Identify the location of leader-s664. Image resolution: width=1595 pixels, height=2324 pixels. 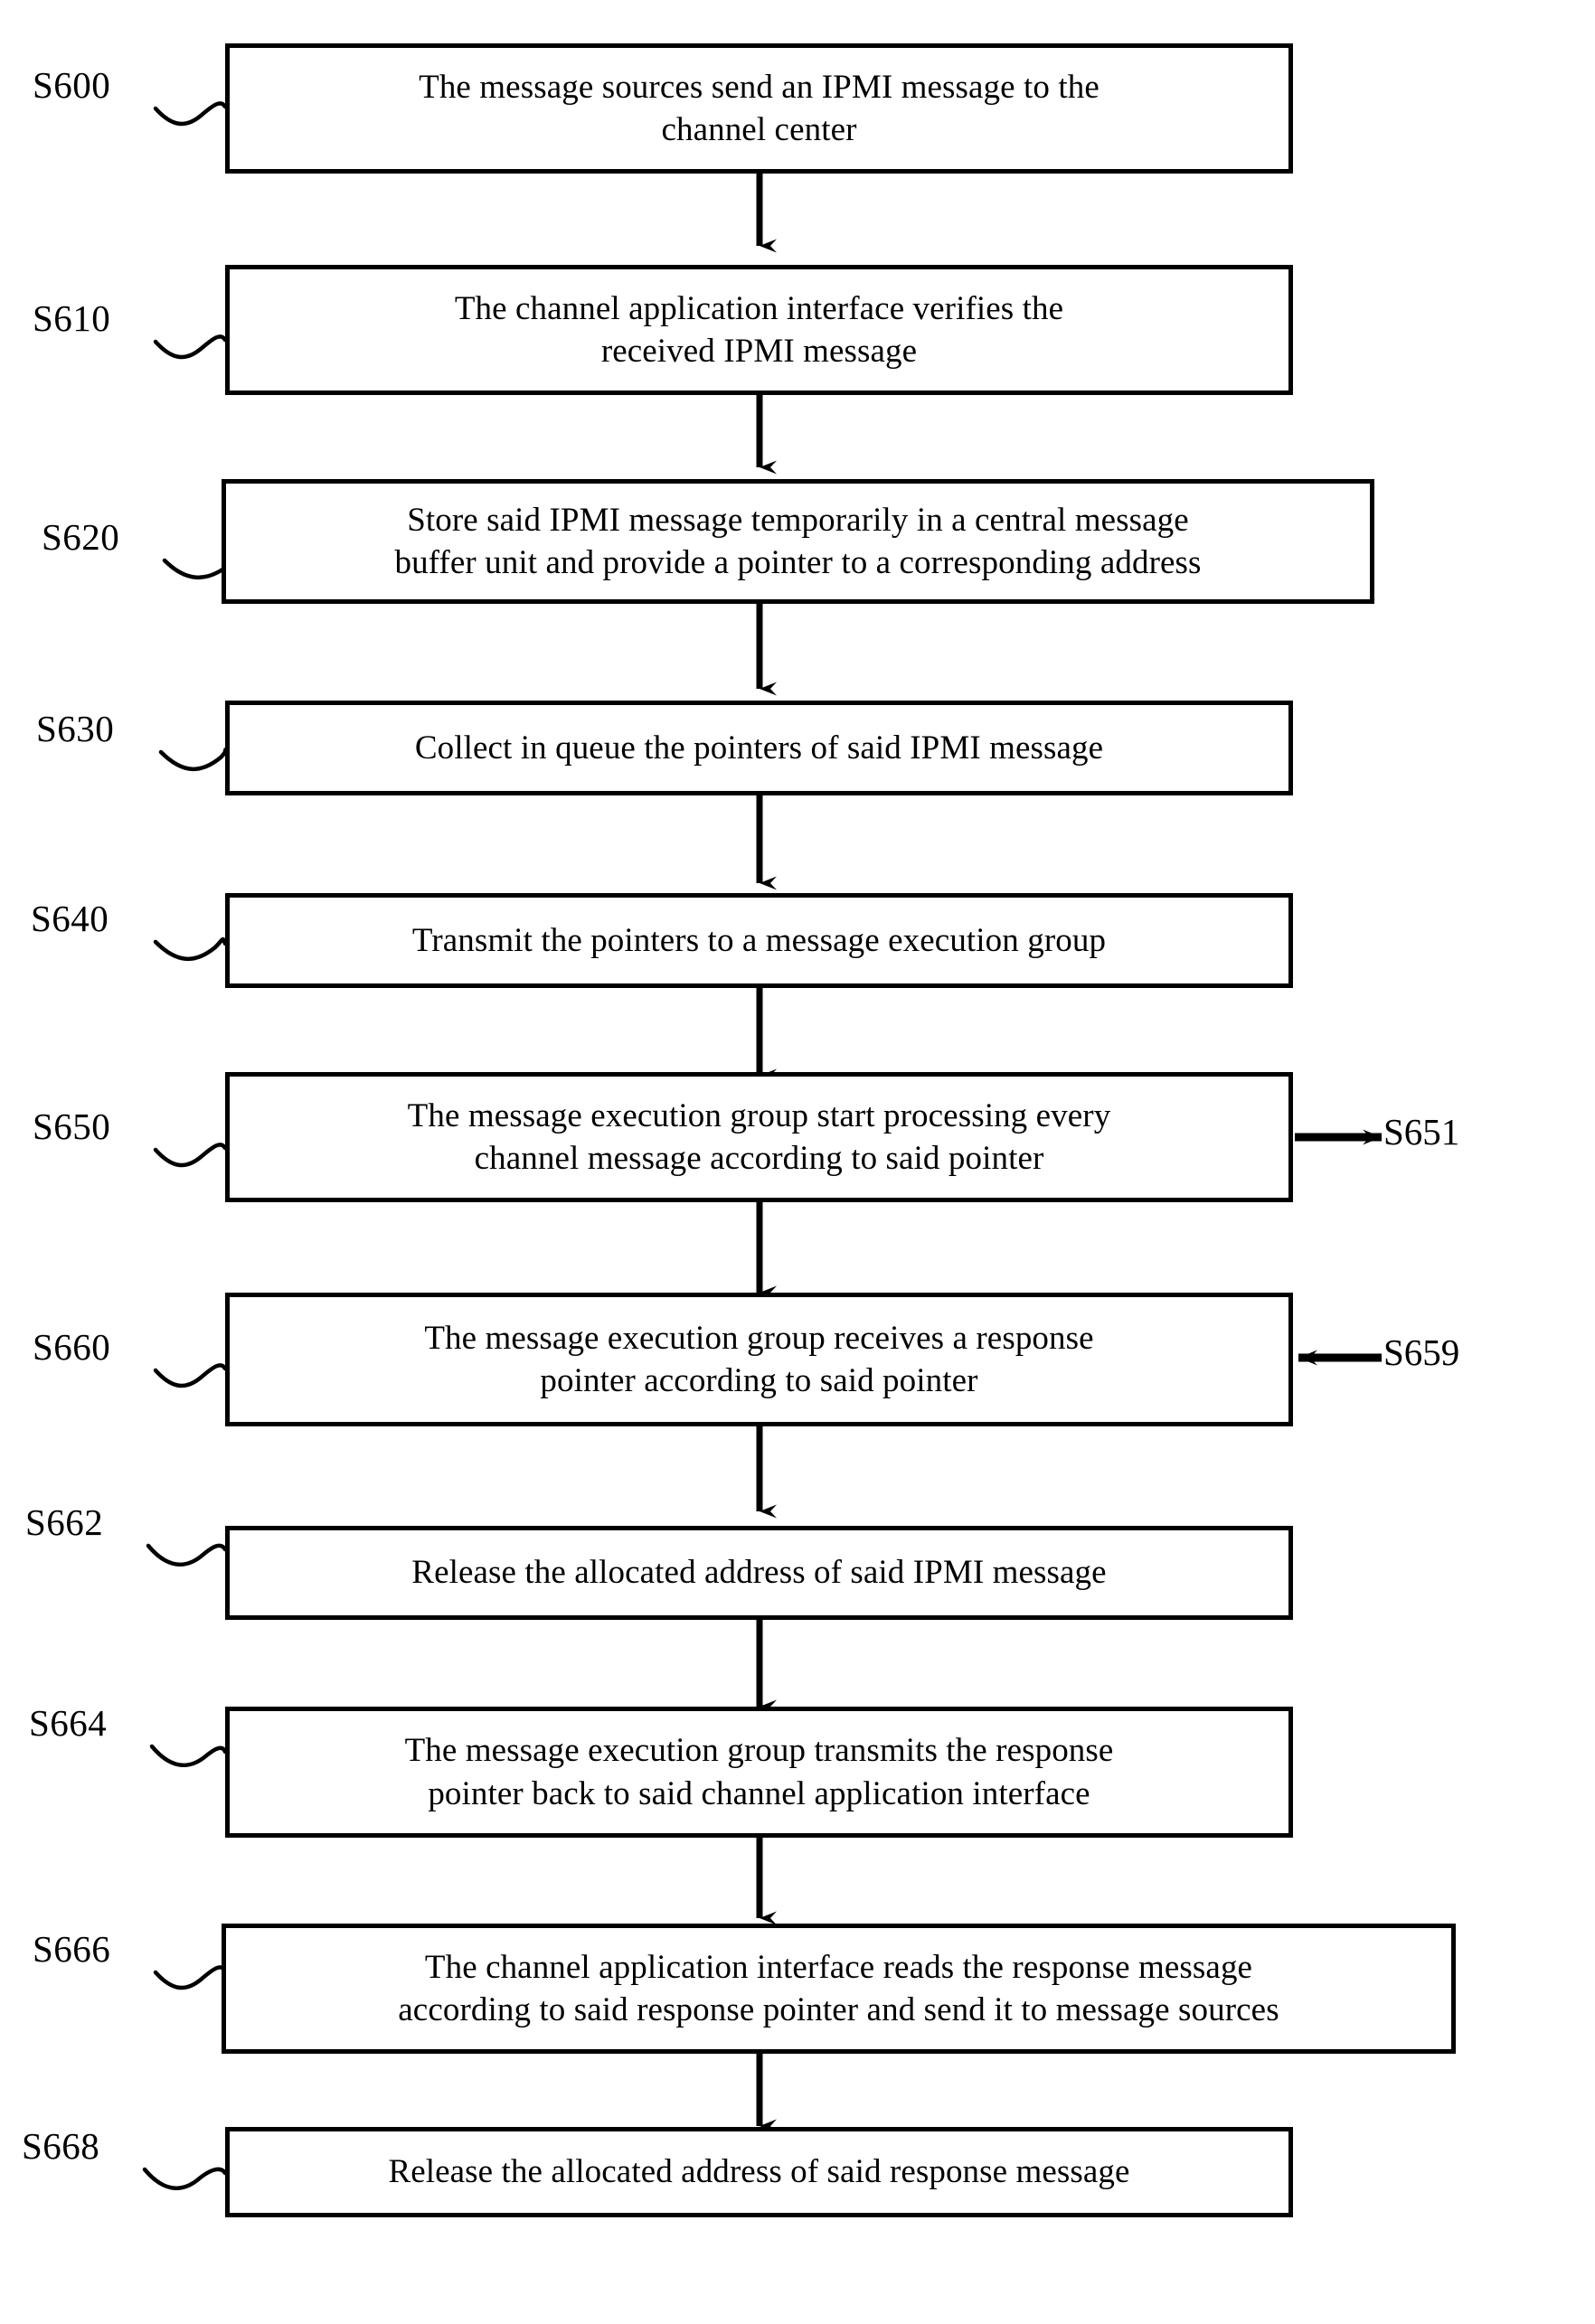
(188, 1755).